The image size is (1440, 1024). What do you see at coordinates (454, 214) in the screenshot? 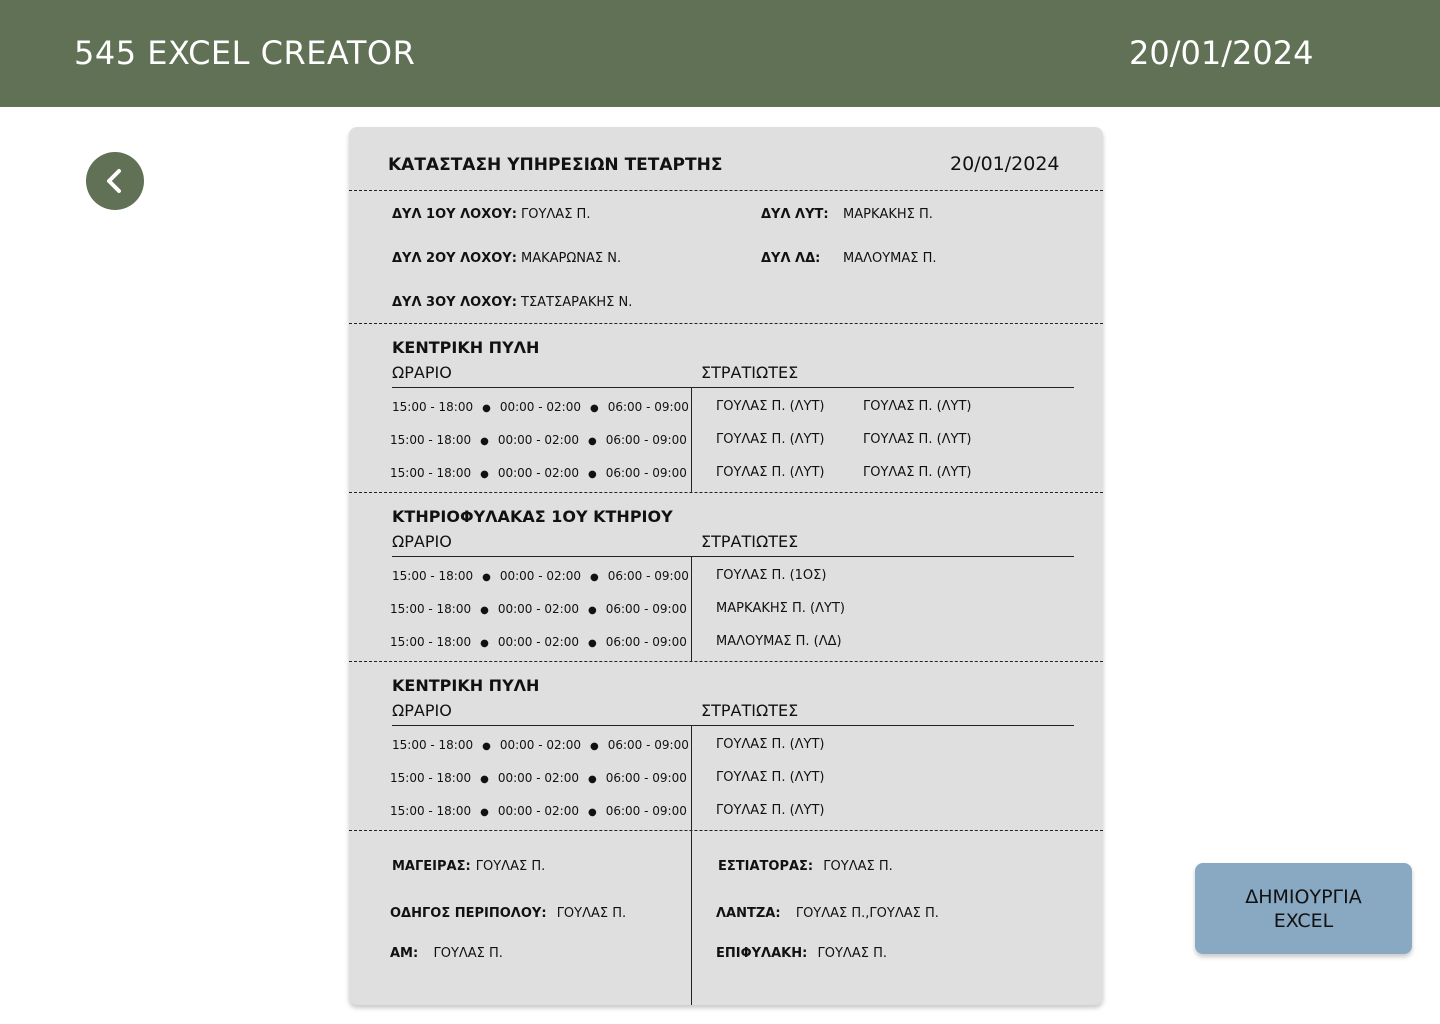
I see `duty-label: ΔΥΛ 1ΟΥ ΛΟΧΟΥ:` at bounding box center [454, 214].